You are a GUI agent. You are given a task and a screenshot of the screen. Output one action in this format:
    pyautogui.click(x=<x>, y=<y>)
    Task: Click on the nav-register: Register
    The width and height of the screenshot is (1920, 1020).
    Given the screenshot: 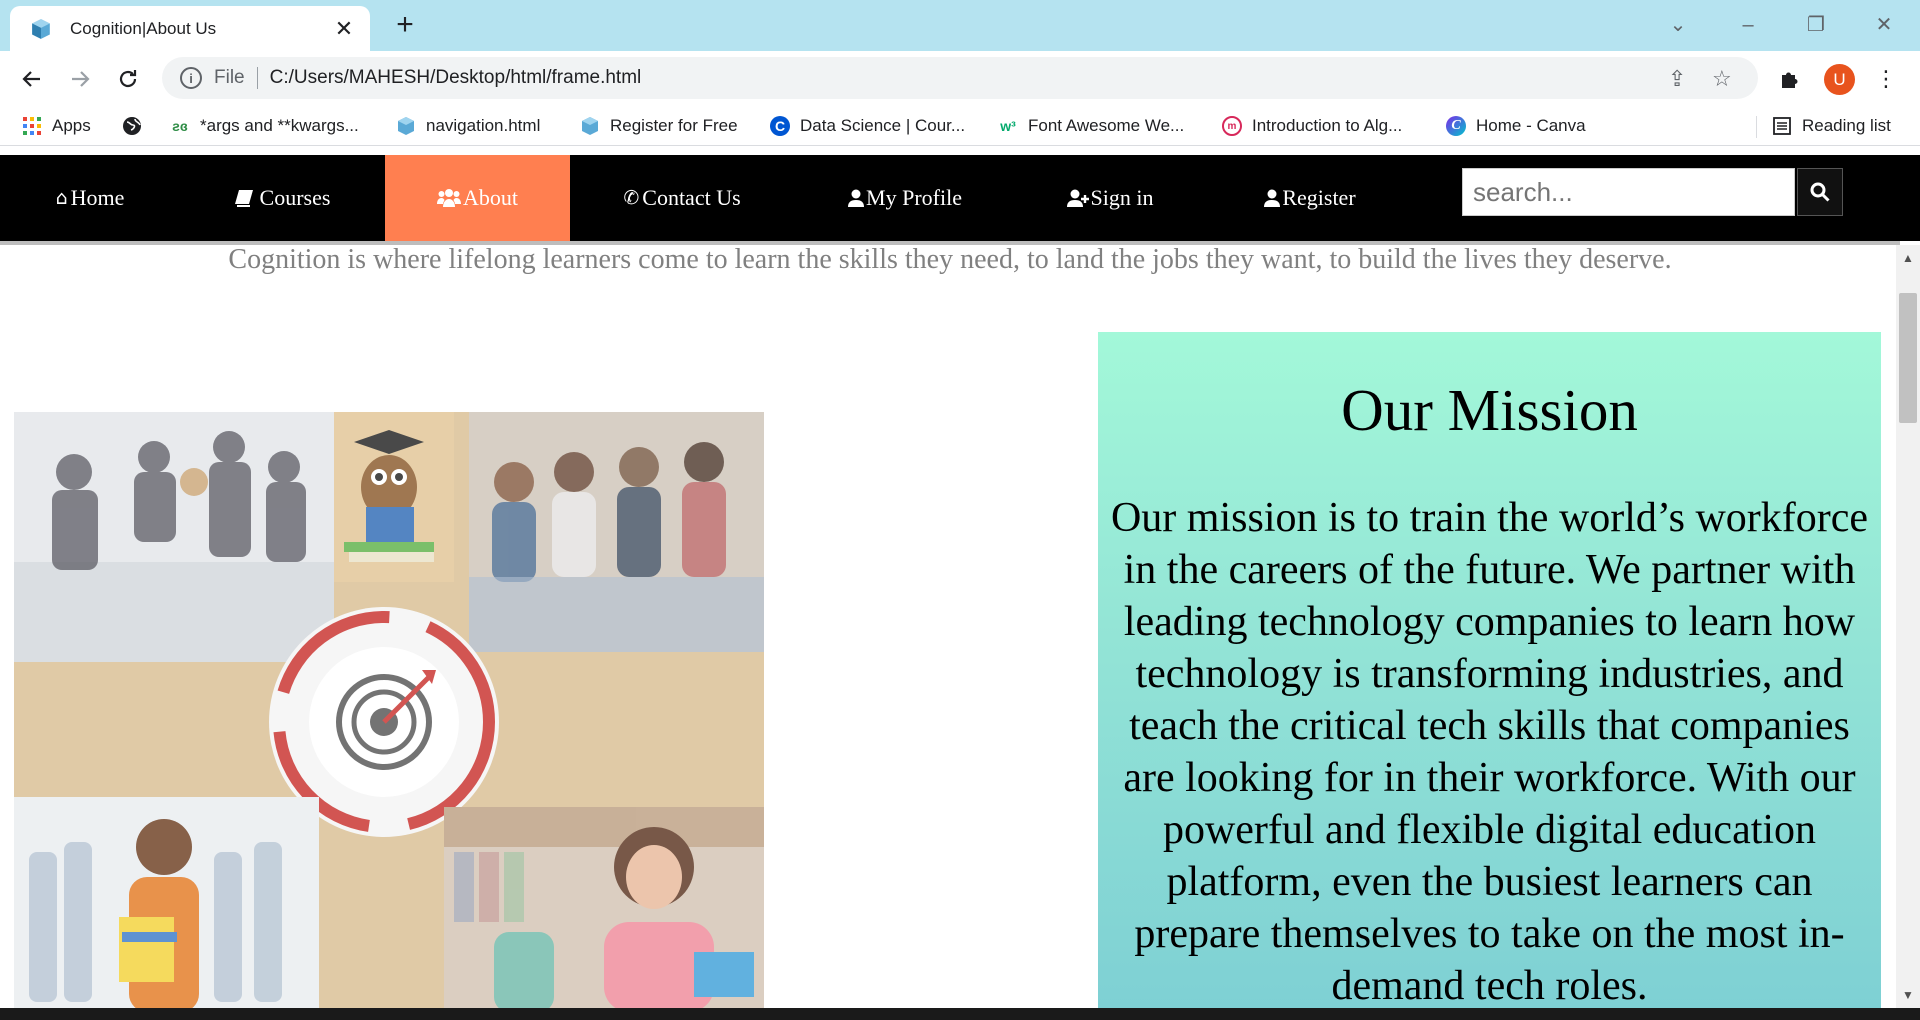 What is the action you would take?
    pyautogui.click(x=1310, y=198)
    